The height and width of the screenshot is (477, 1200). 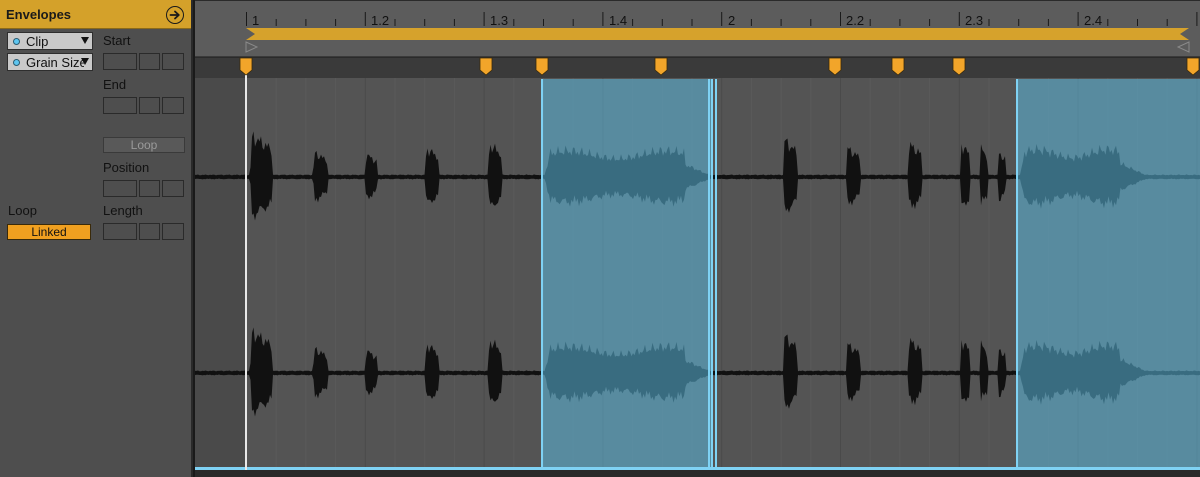 What do you see at coordinates (16, 62) in the screenshot?
I see `control-indicator-icon` at bounding box center [16, 62].